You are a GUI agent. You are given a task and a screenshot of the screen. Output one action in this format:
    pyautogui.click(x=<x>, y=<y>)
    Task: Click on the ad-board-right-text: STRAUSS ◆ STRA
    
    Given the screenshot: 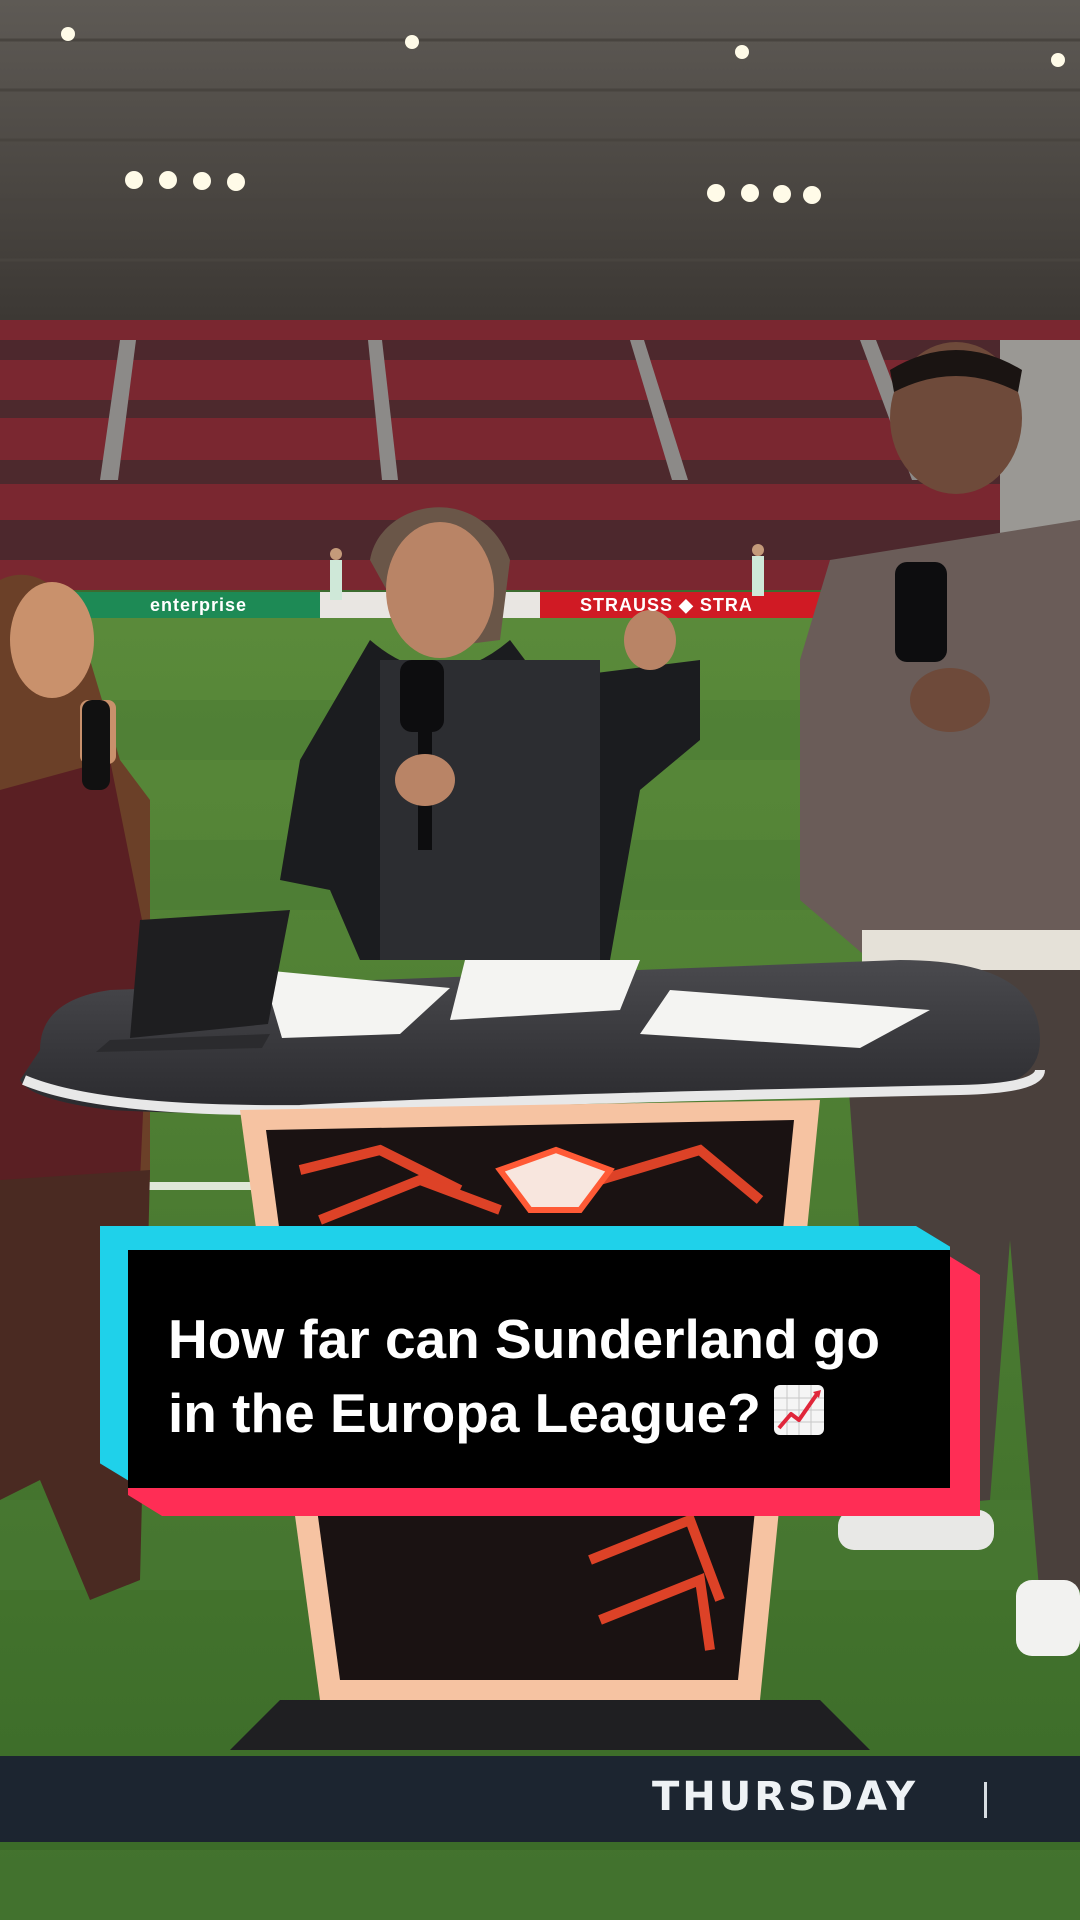 What is the action you would take?
    pyautogui.click(x=666, y=605)
    